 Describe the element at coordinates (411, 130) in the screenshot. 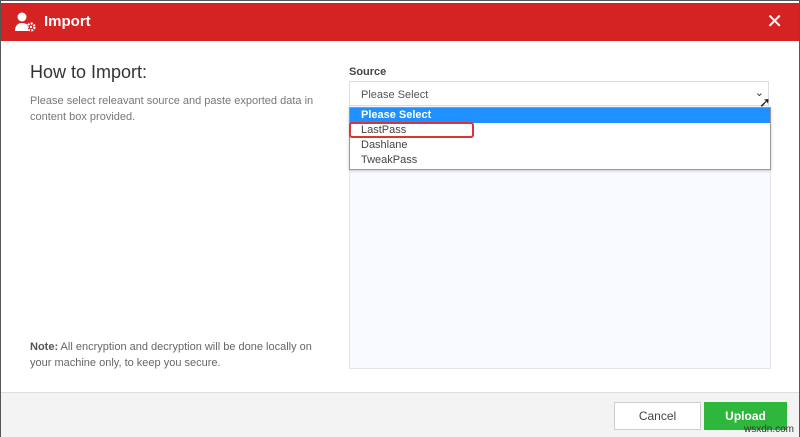

I see `lastpass-highlight-box` at that location.